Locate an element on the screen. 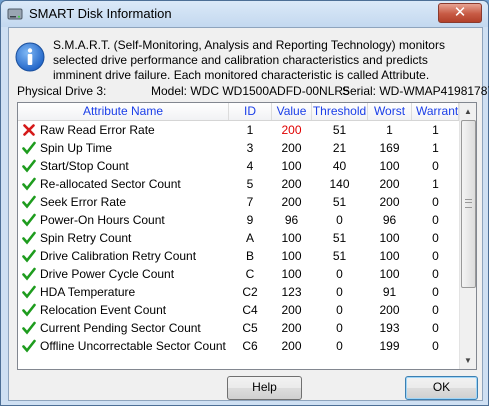 Image resolution: width=489 pixels, height=406 pixels. cell-name: Power-On Hours Count is located at coordinates (102, 220).